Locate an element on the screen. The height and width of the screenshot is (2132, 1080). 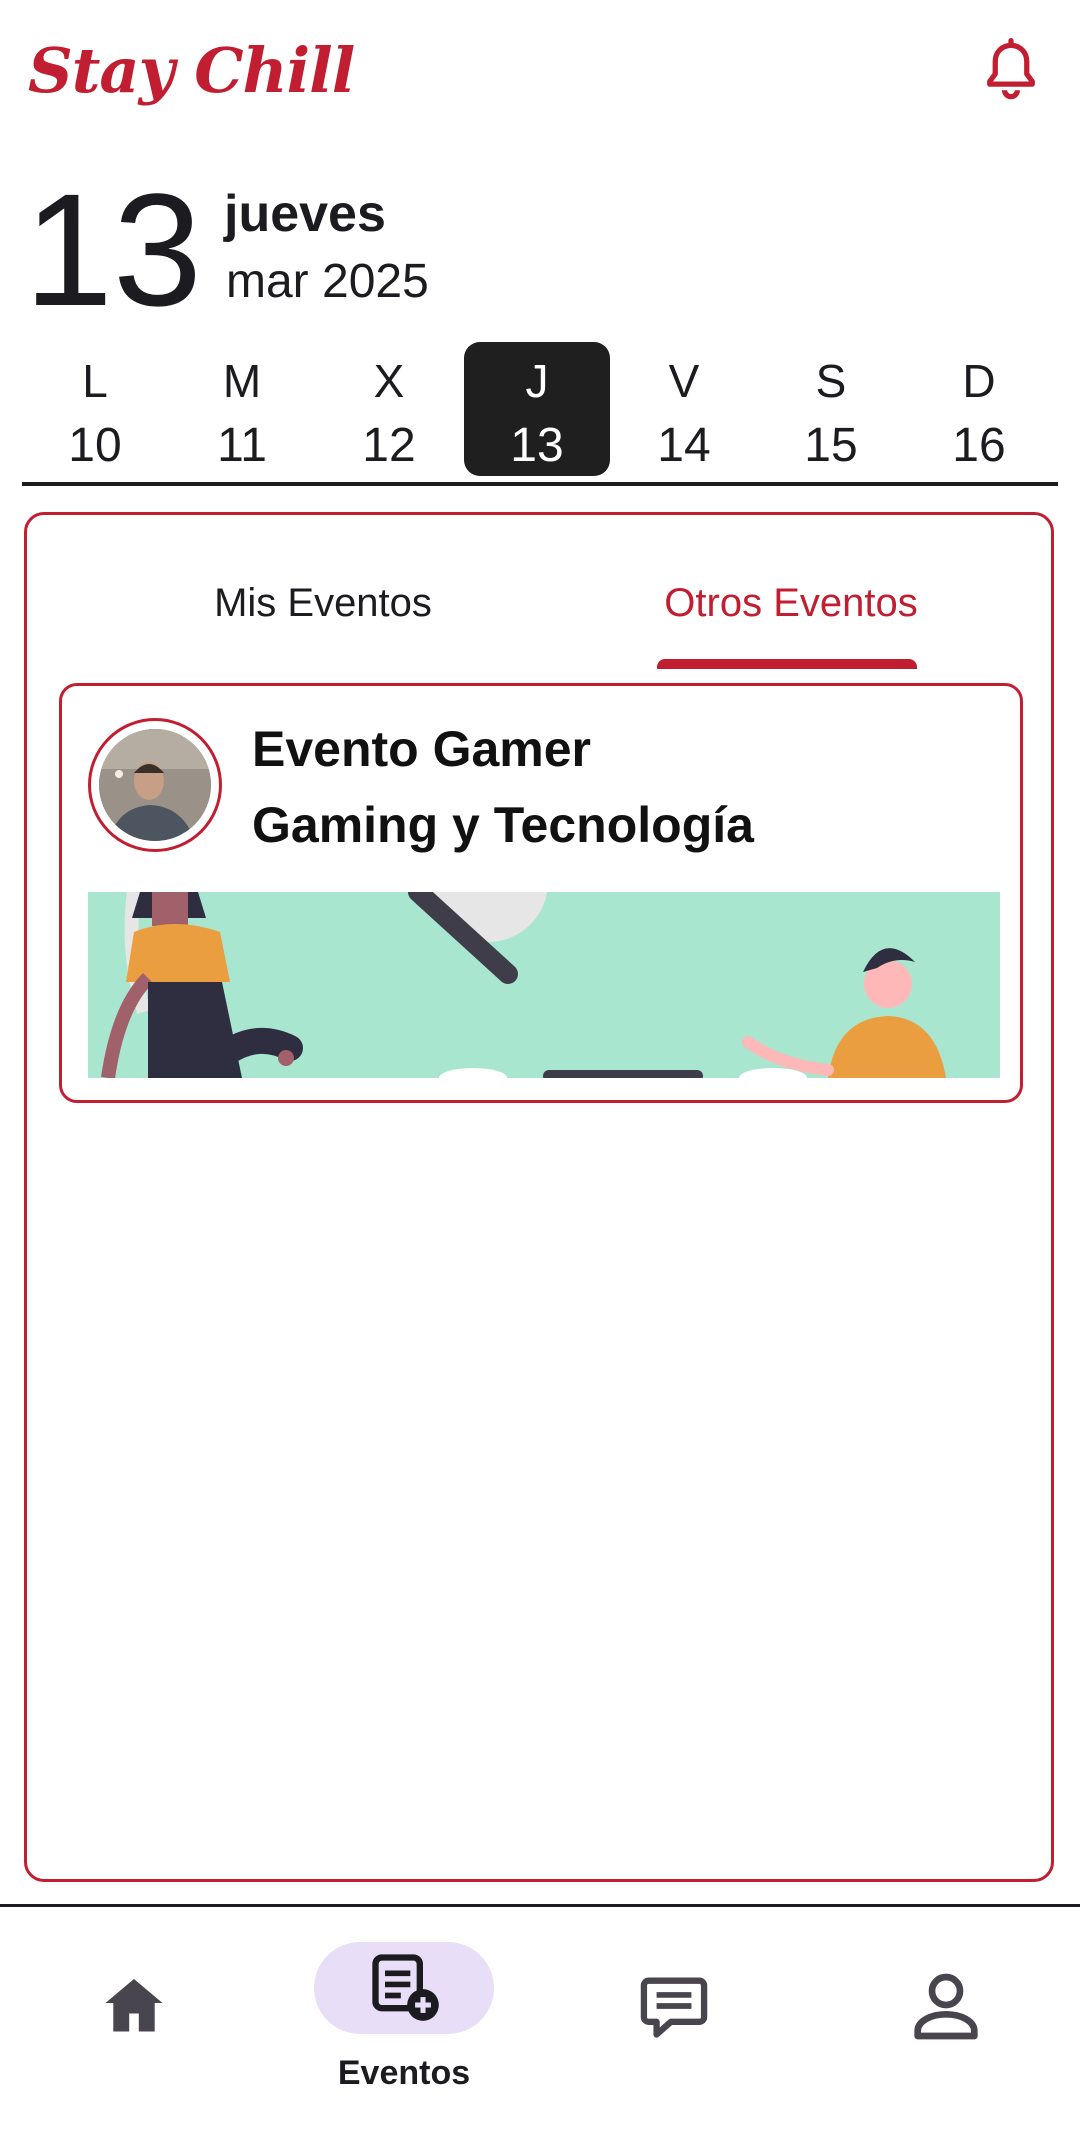
nav-events-label: Eventos is located at coordinates (404, 2073).